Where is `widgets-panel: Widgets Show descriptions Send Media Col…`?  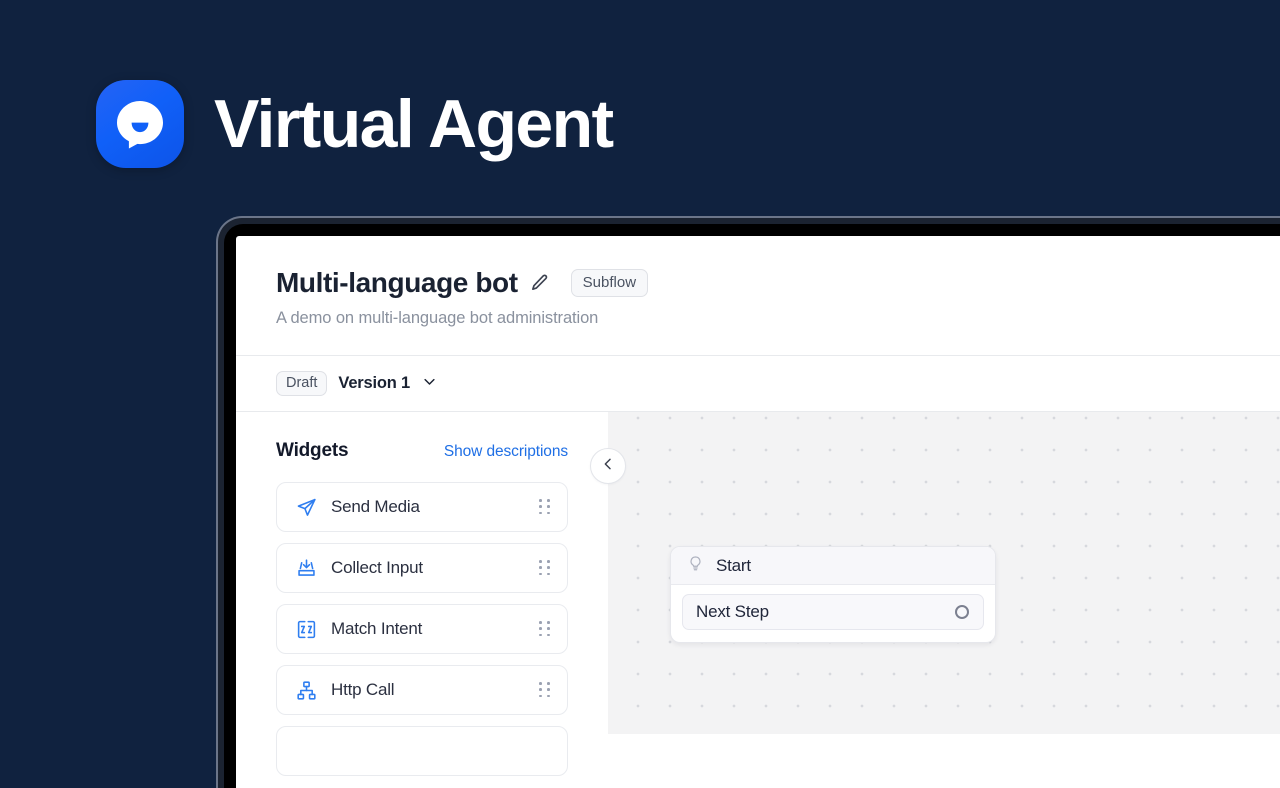 widgets-panel: Widgets Show descriptions Send Media Col… is located at coordinates (422, 594).